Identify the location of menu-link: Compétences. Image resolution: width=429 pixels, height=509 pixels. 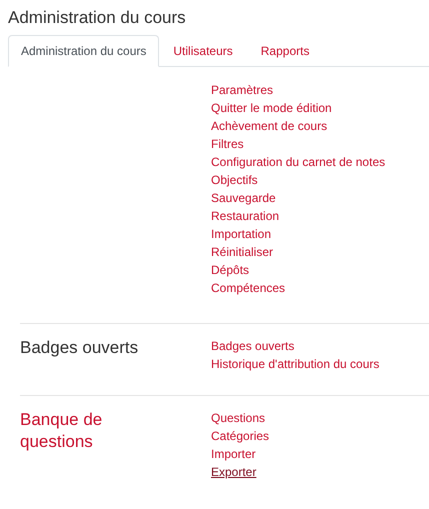
(248, 288).